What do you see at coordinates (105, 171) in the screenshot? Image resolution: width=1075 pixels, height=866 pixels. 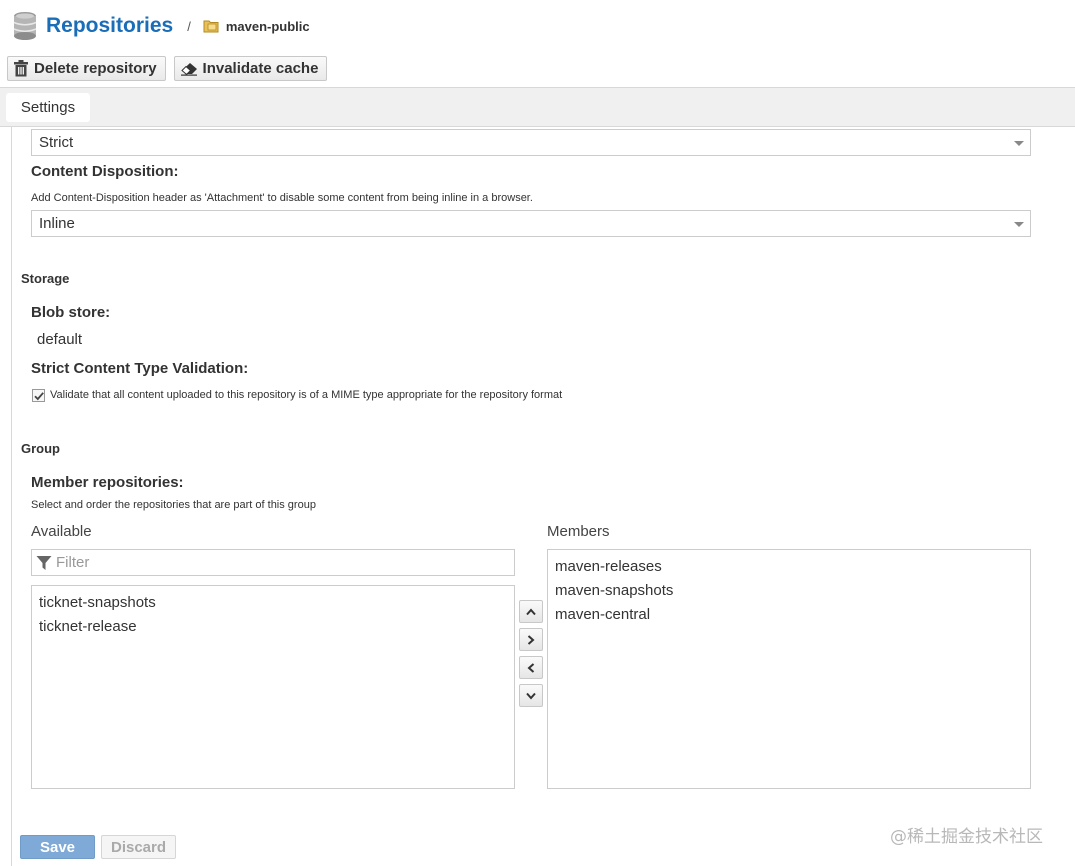 I see `content-disposition-label: Content Disposition:` at bounding box center [105, 171].